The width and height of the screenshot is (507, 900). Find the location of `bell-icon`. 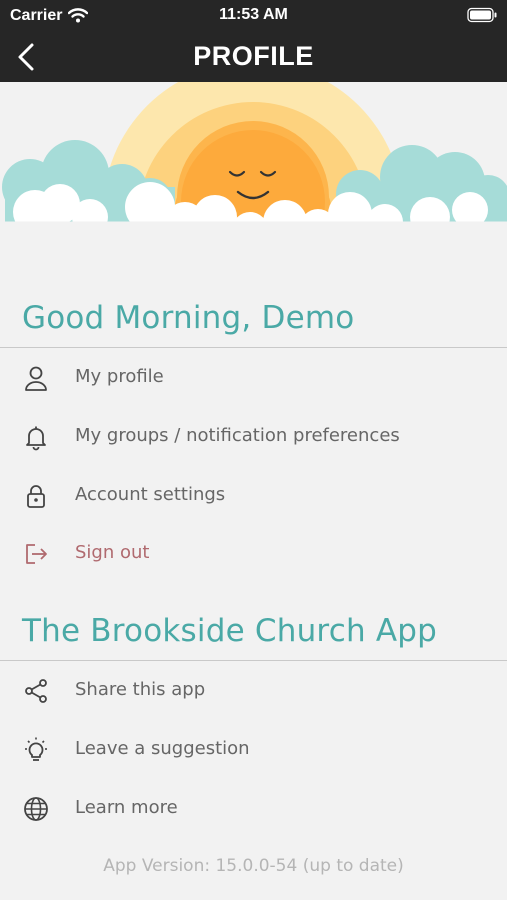

bell-icon is located at coordinates (36, 437).